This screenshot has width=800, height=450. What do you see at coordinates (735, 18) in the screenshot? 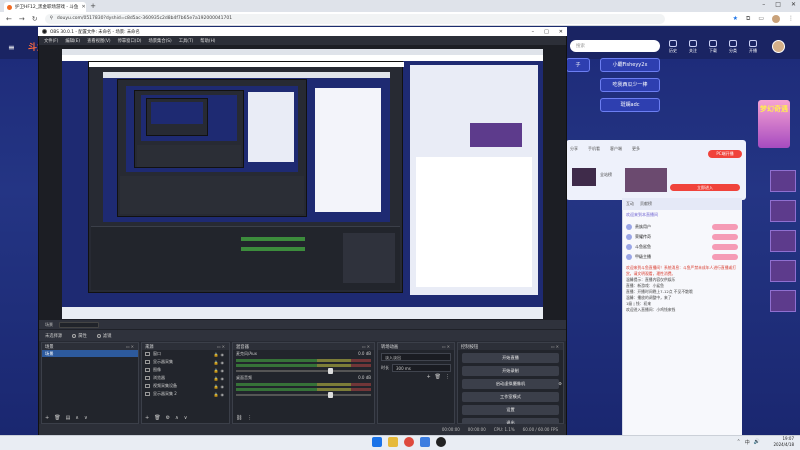
I see `bookmark-star-icon: ★` at bounding box center [735, 18].